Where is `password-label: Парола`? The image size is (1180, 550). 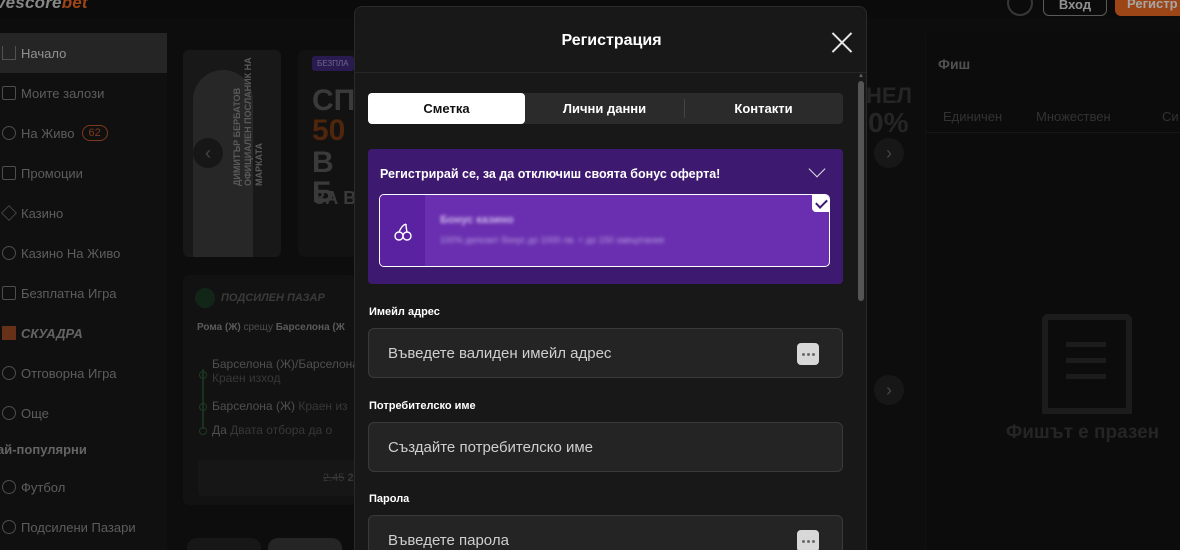
password-label: Парола is located at coordinates (389, 499).